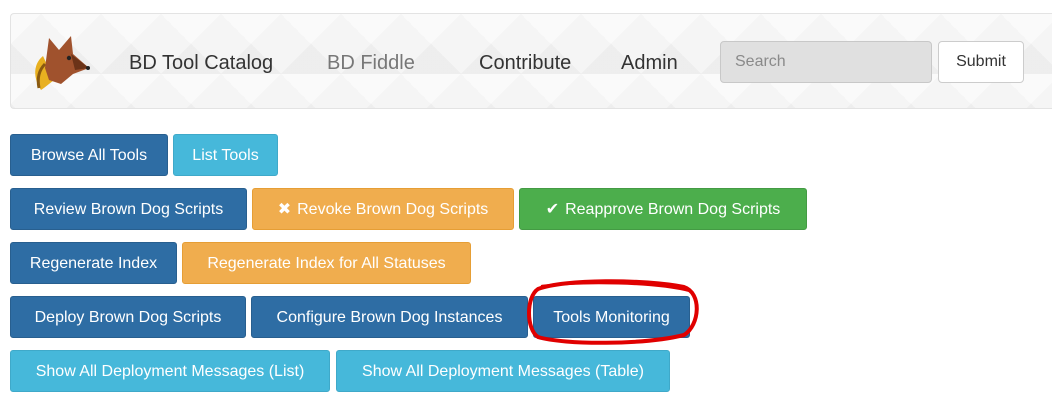 The image size is (1052, 393). Describe the element at coordinates (611, 317) in the screenshot. I see `tools-monitoring-button: Tools Monitoring` at that location.